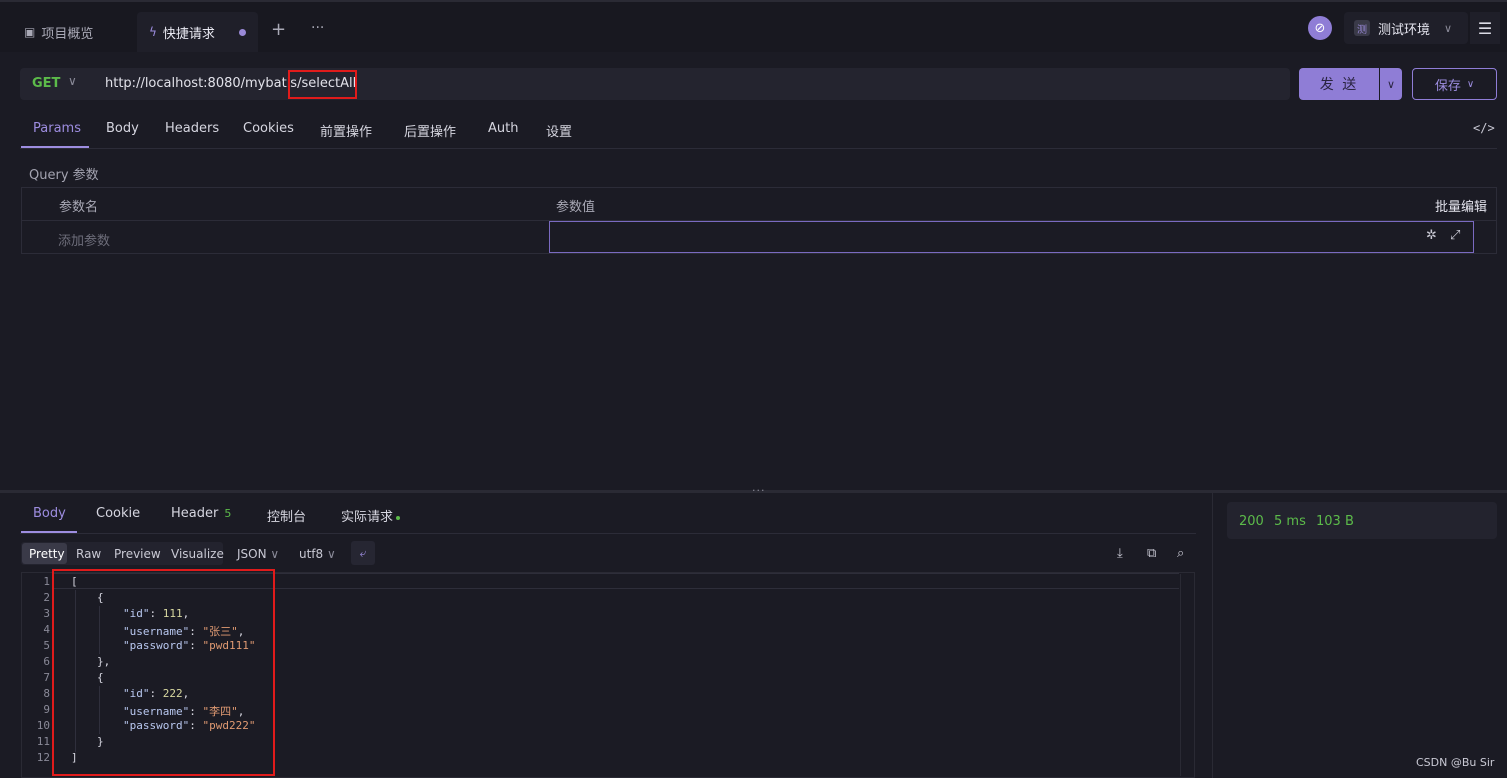 The image size is (1507, 778). I want to click on overview-icon: ▣, so click(30, 32).